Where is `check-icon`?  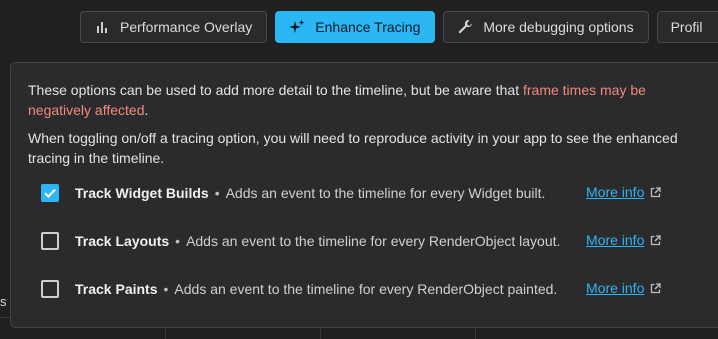
check-icon is located at coordinates (50, 193).